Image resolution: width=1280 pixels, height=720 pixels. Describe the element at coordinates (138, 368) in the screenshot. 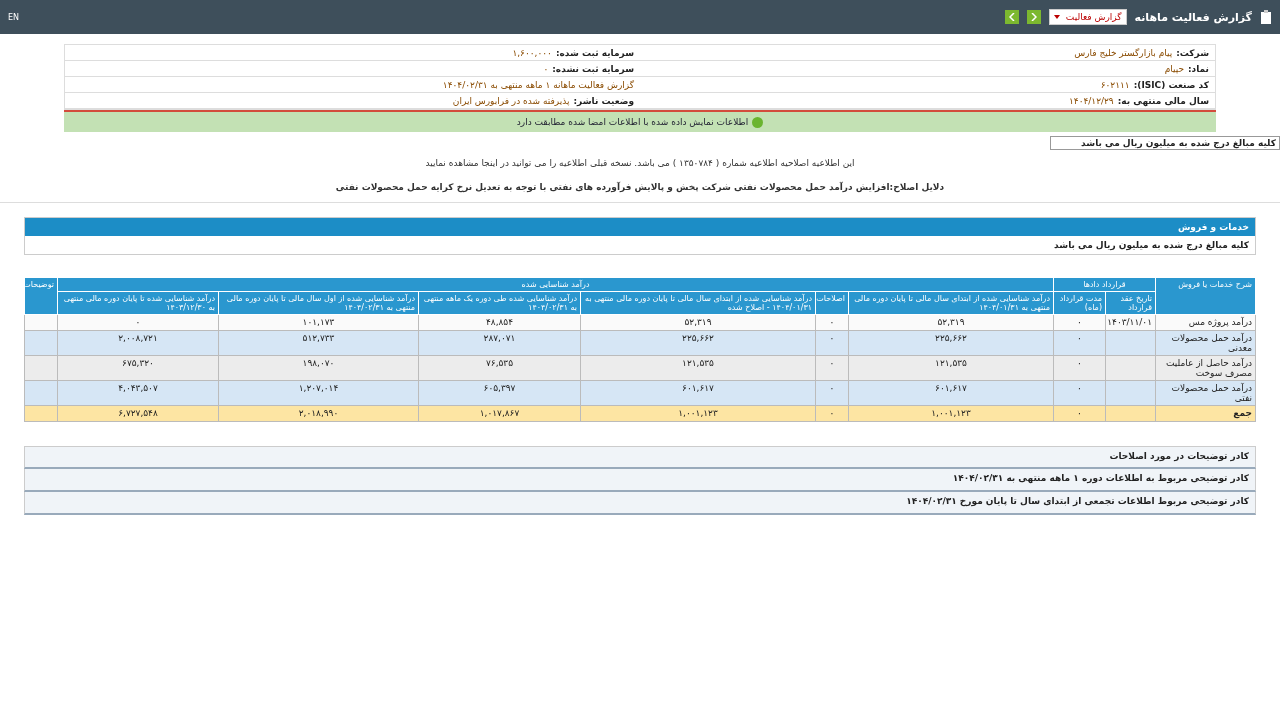

I see `table-cell: ۶۷۵,۳۲۰` at that location.